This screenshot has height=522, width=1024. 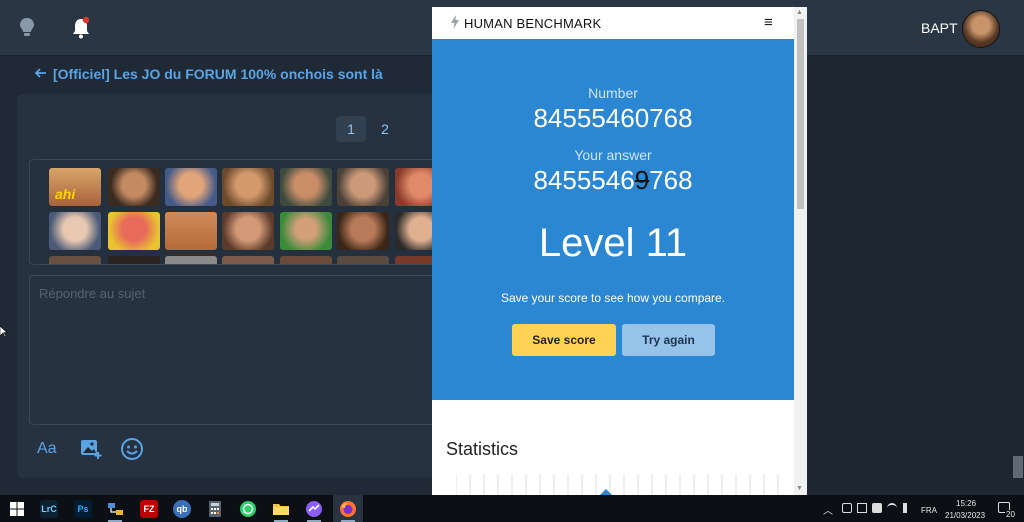 What do you see at coordinates (642, 180) in the screenshot?
I see `answer-wrong-digit: 9` at bounding box center [642, 180].